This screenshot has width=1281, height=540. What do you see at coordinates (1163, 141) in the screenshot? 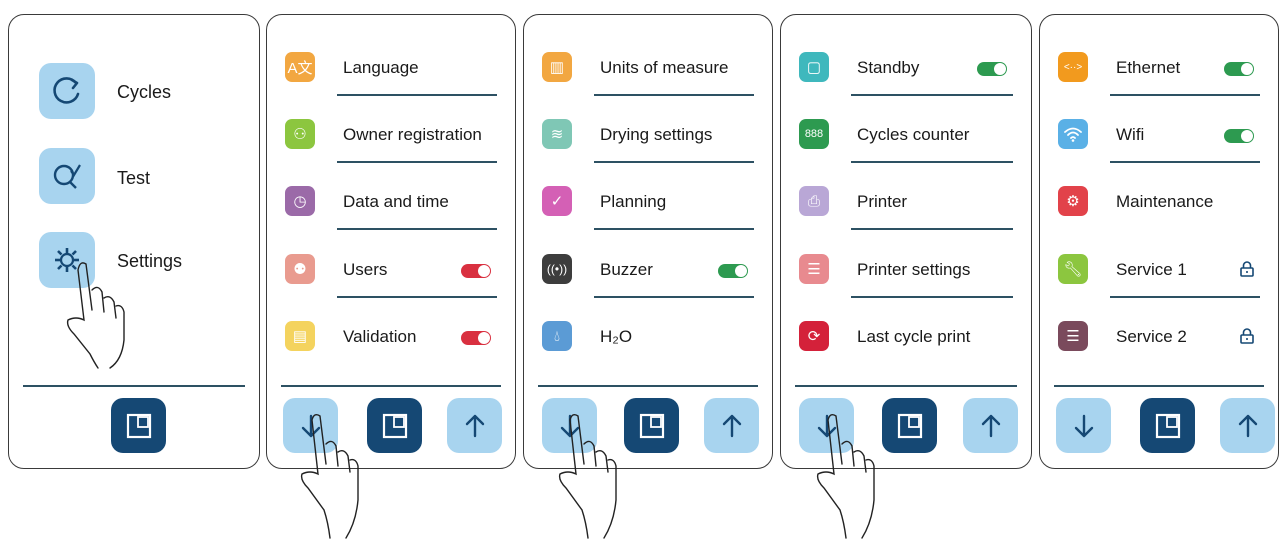
I see `settings-item-wifi: Wifi` at bounding box center [1163, 141].